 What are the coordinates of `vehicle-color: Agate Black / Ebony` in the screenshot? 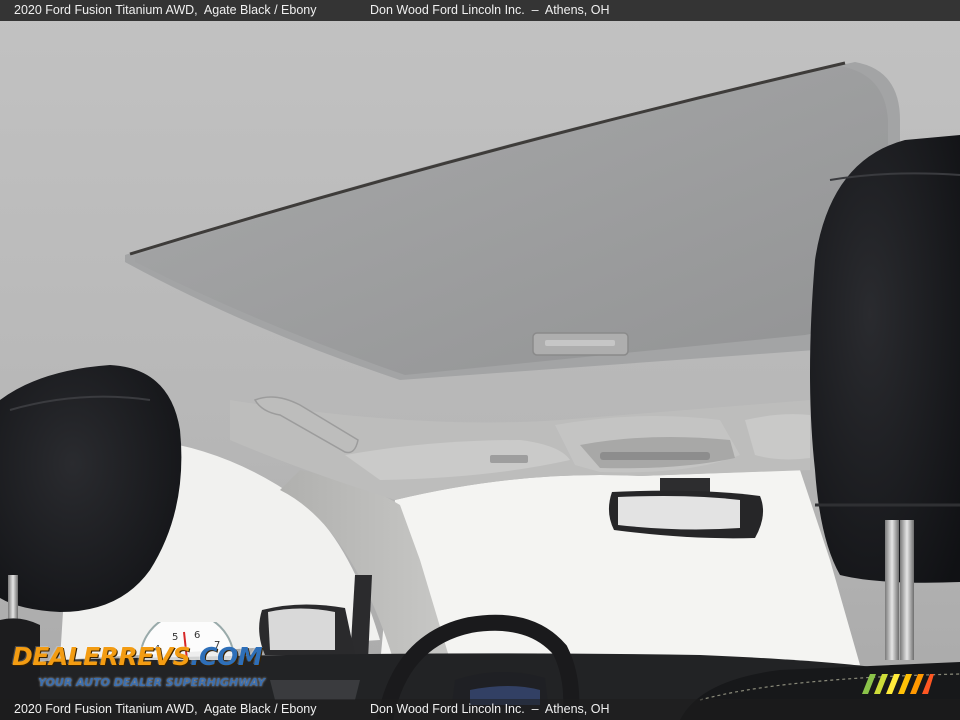 It's located at (260, 10).